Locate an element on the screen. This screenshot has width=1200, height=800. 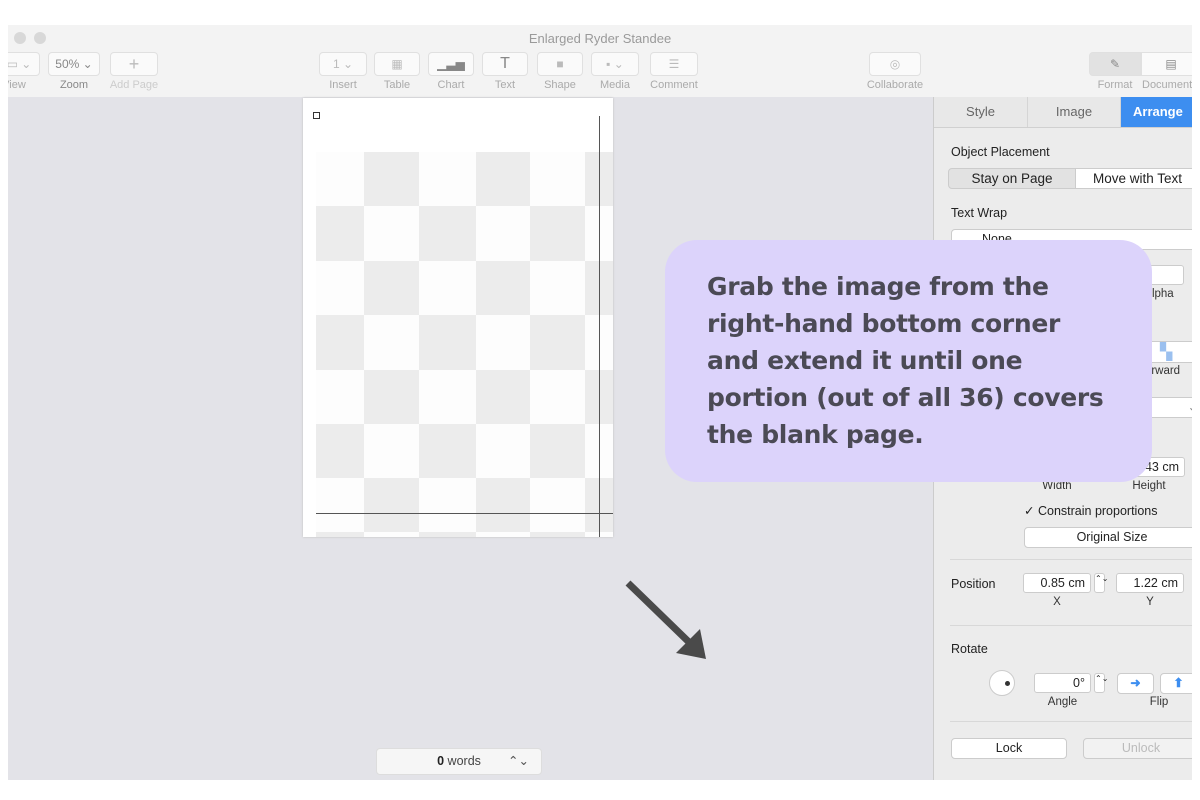
callout-line: portion (out of all 36) covers is located at coordinates (905, 397).